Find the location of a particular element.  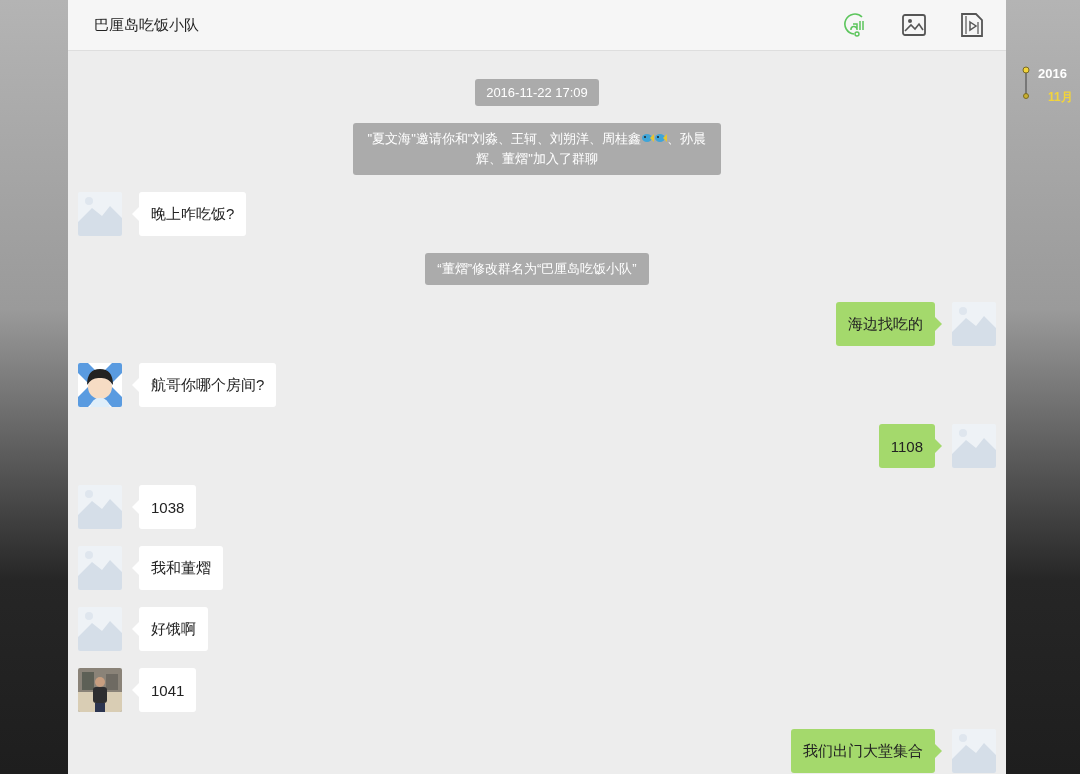

chat-title: 巴厘岛吃饭小队 is located at coordinates (147, 25).